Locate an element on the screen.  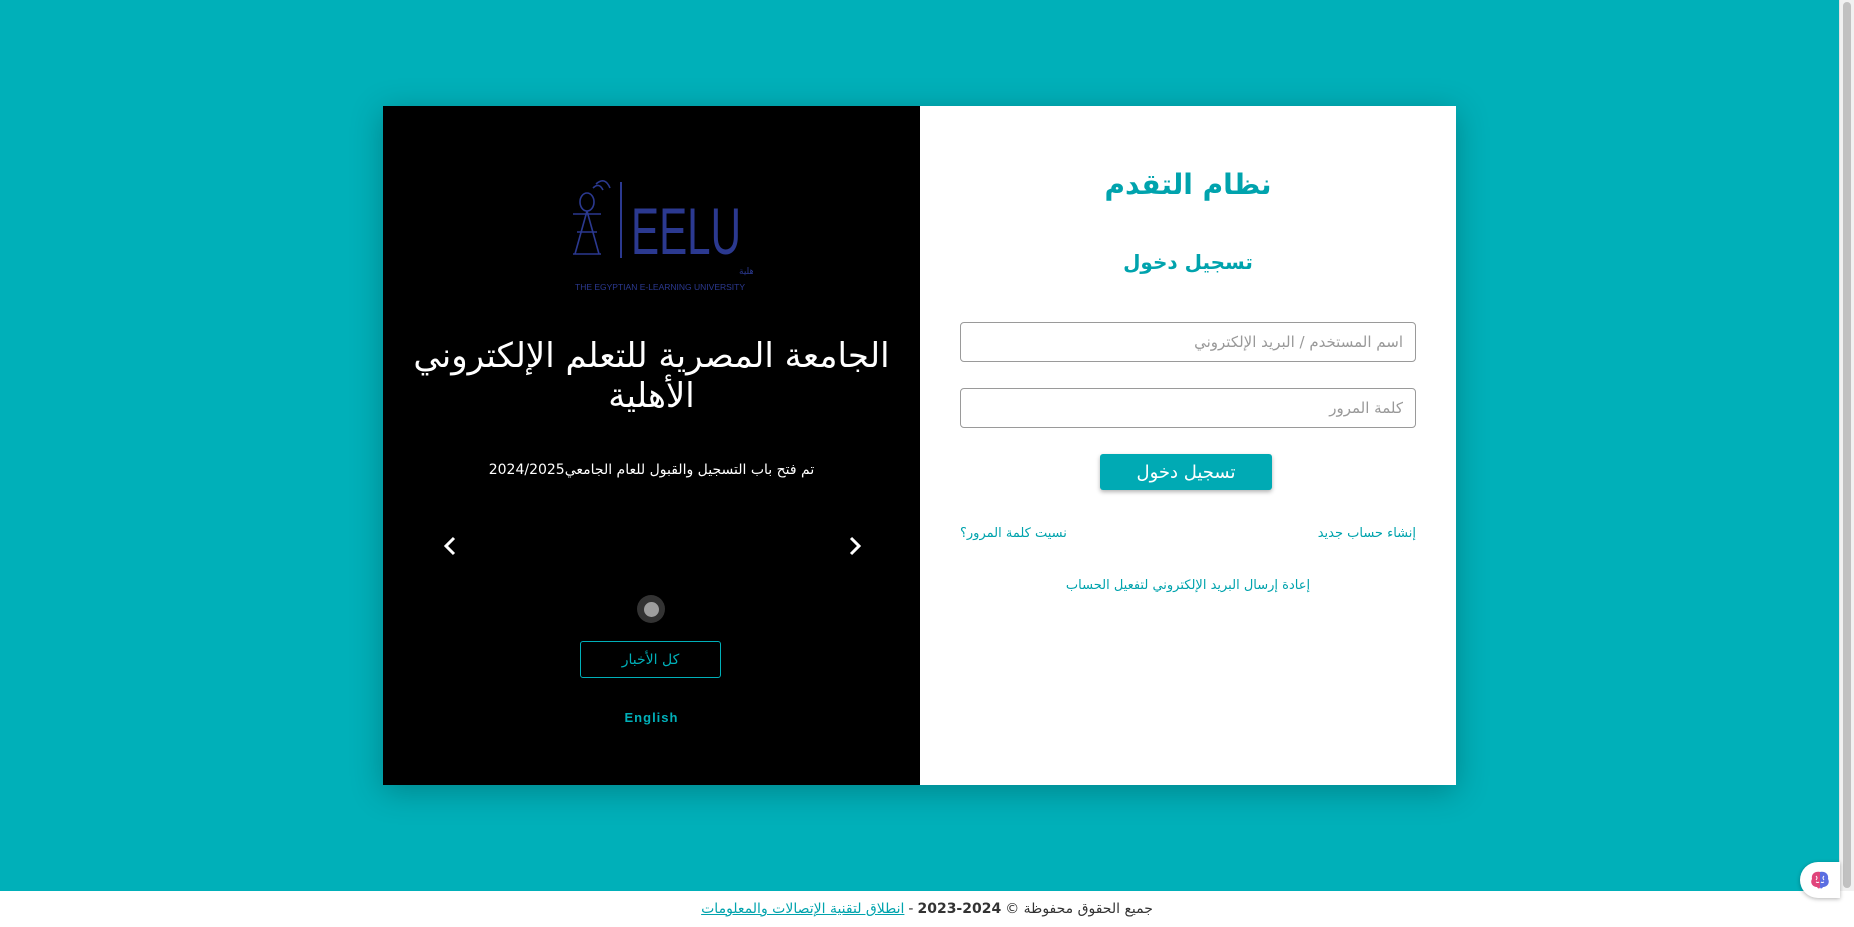
brain-icon is located at coordinates (1820, 880).